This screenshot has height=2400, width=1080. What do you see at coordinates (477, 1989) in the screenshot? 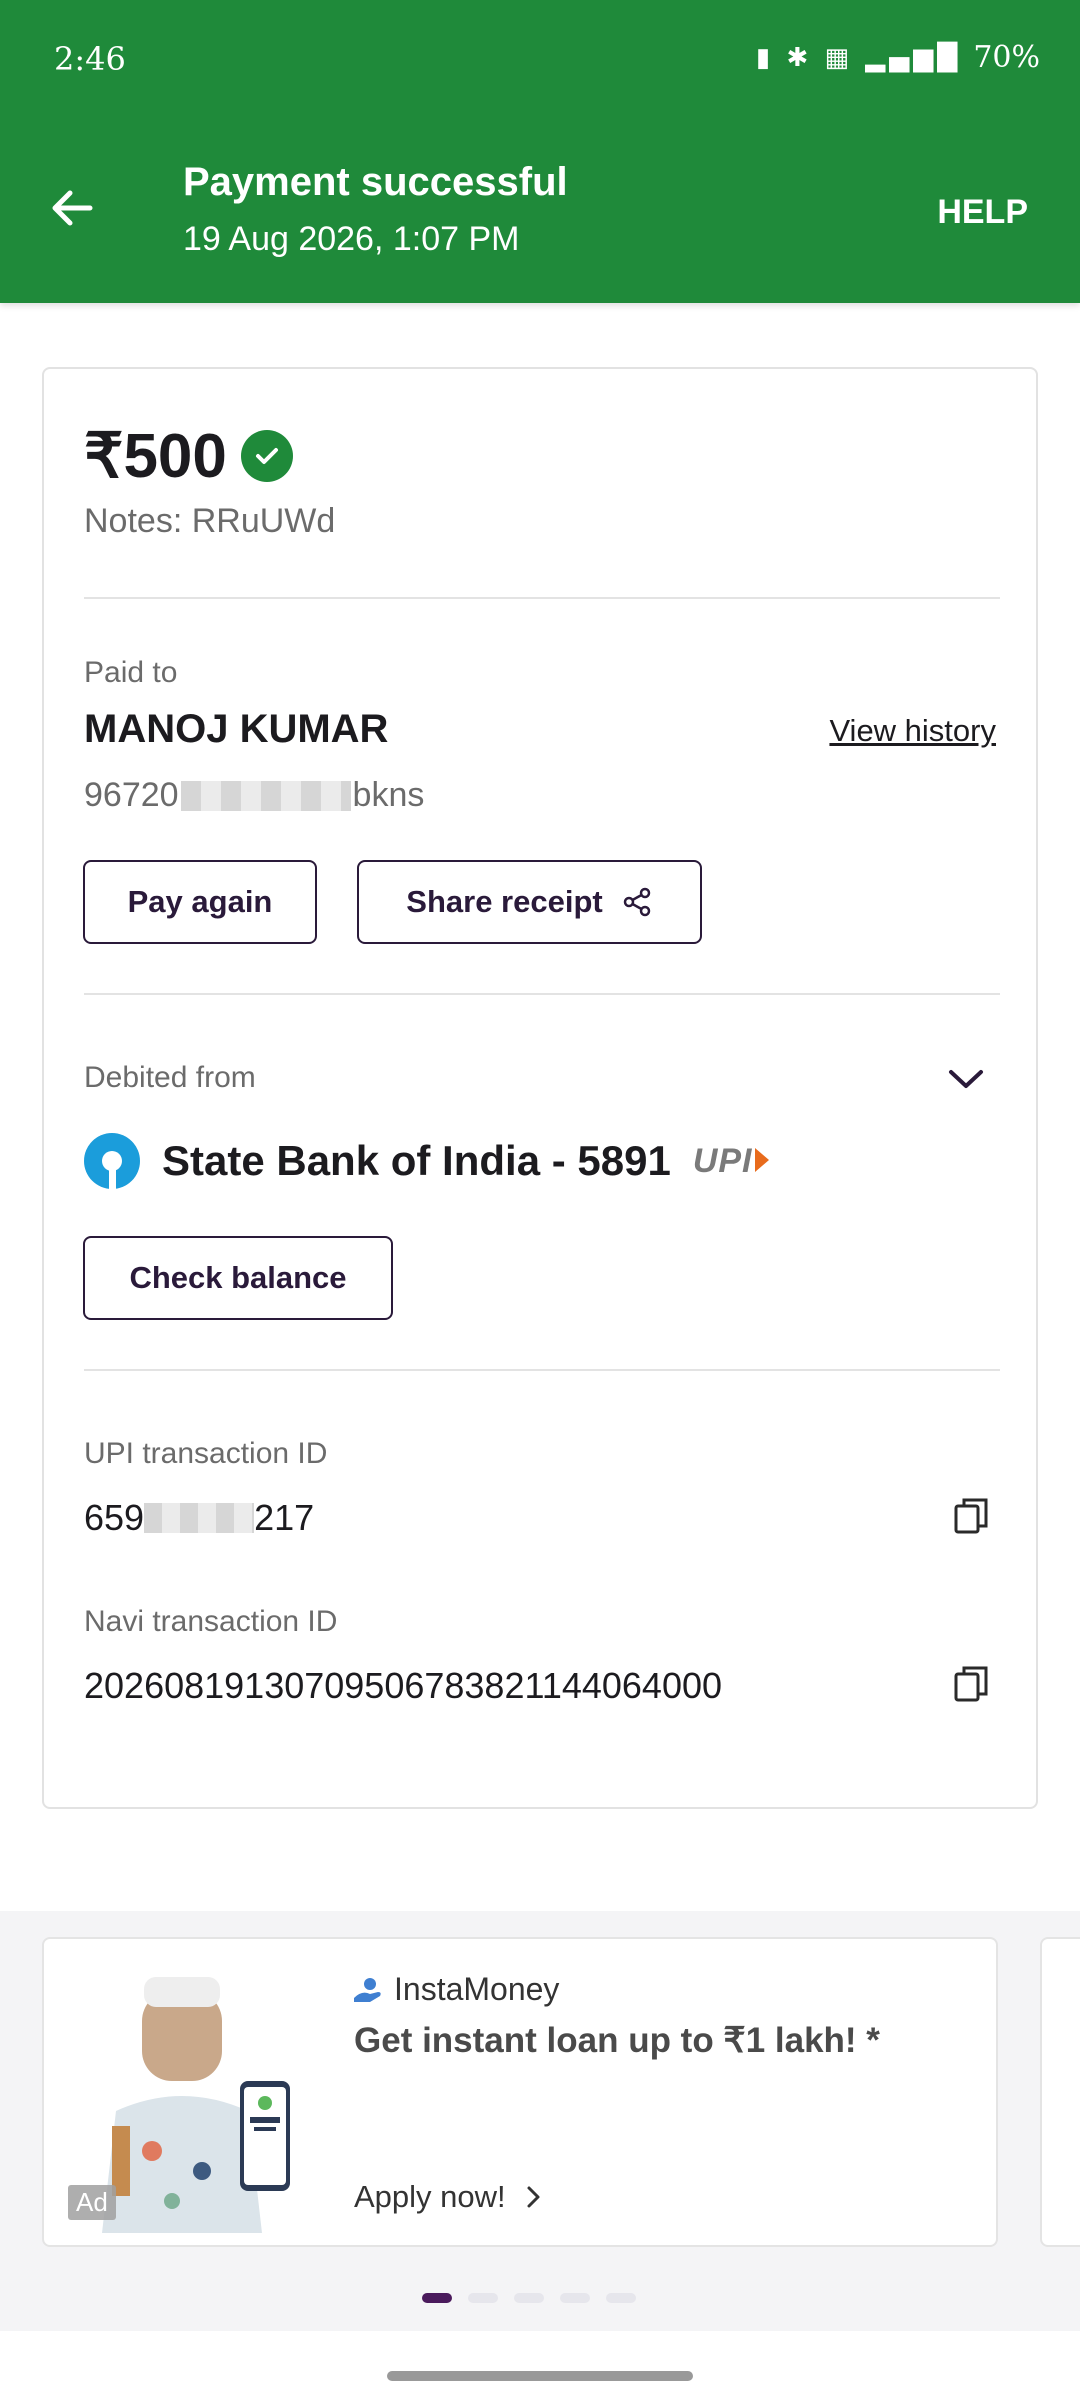
I see `ad-brand-name: InstaMoney` at bounding box center [477, 1989].